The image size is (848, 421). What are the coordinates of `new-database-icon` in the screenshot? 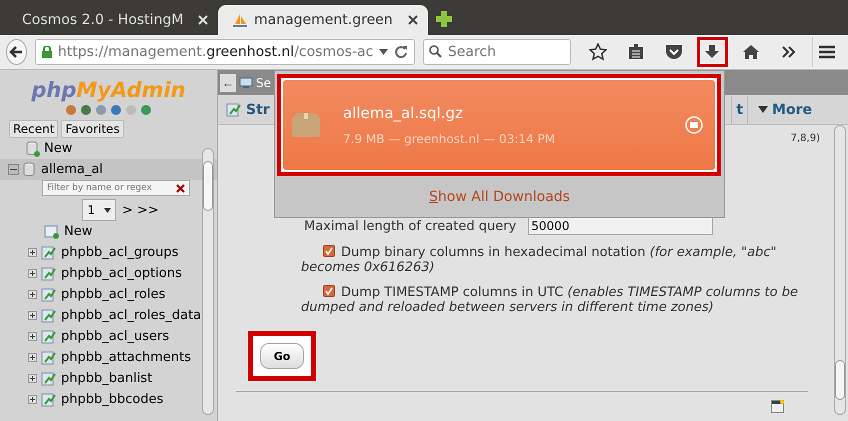 It's located at (33, 148).